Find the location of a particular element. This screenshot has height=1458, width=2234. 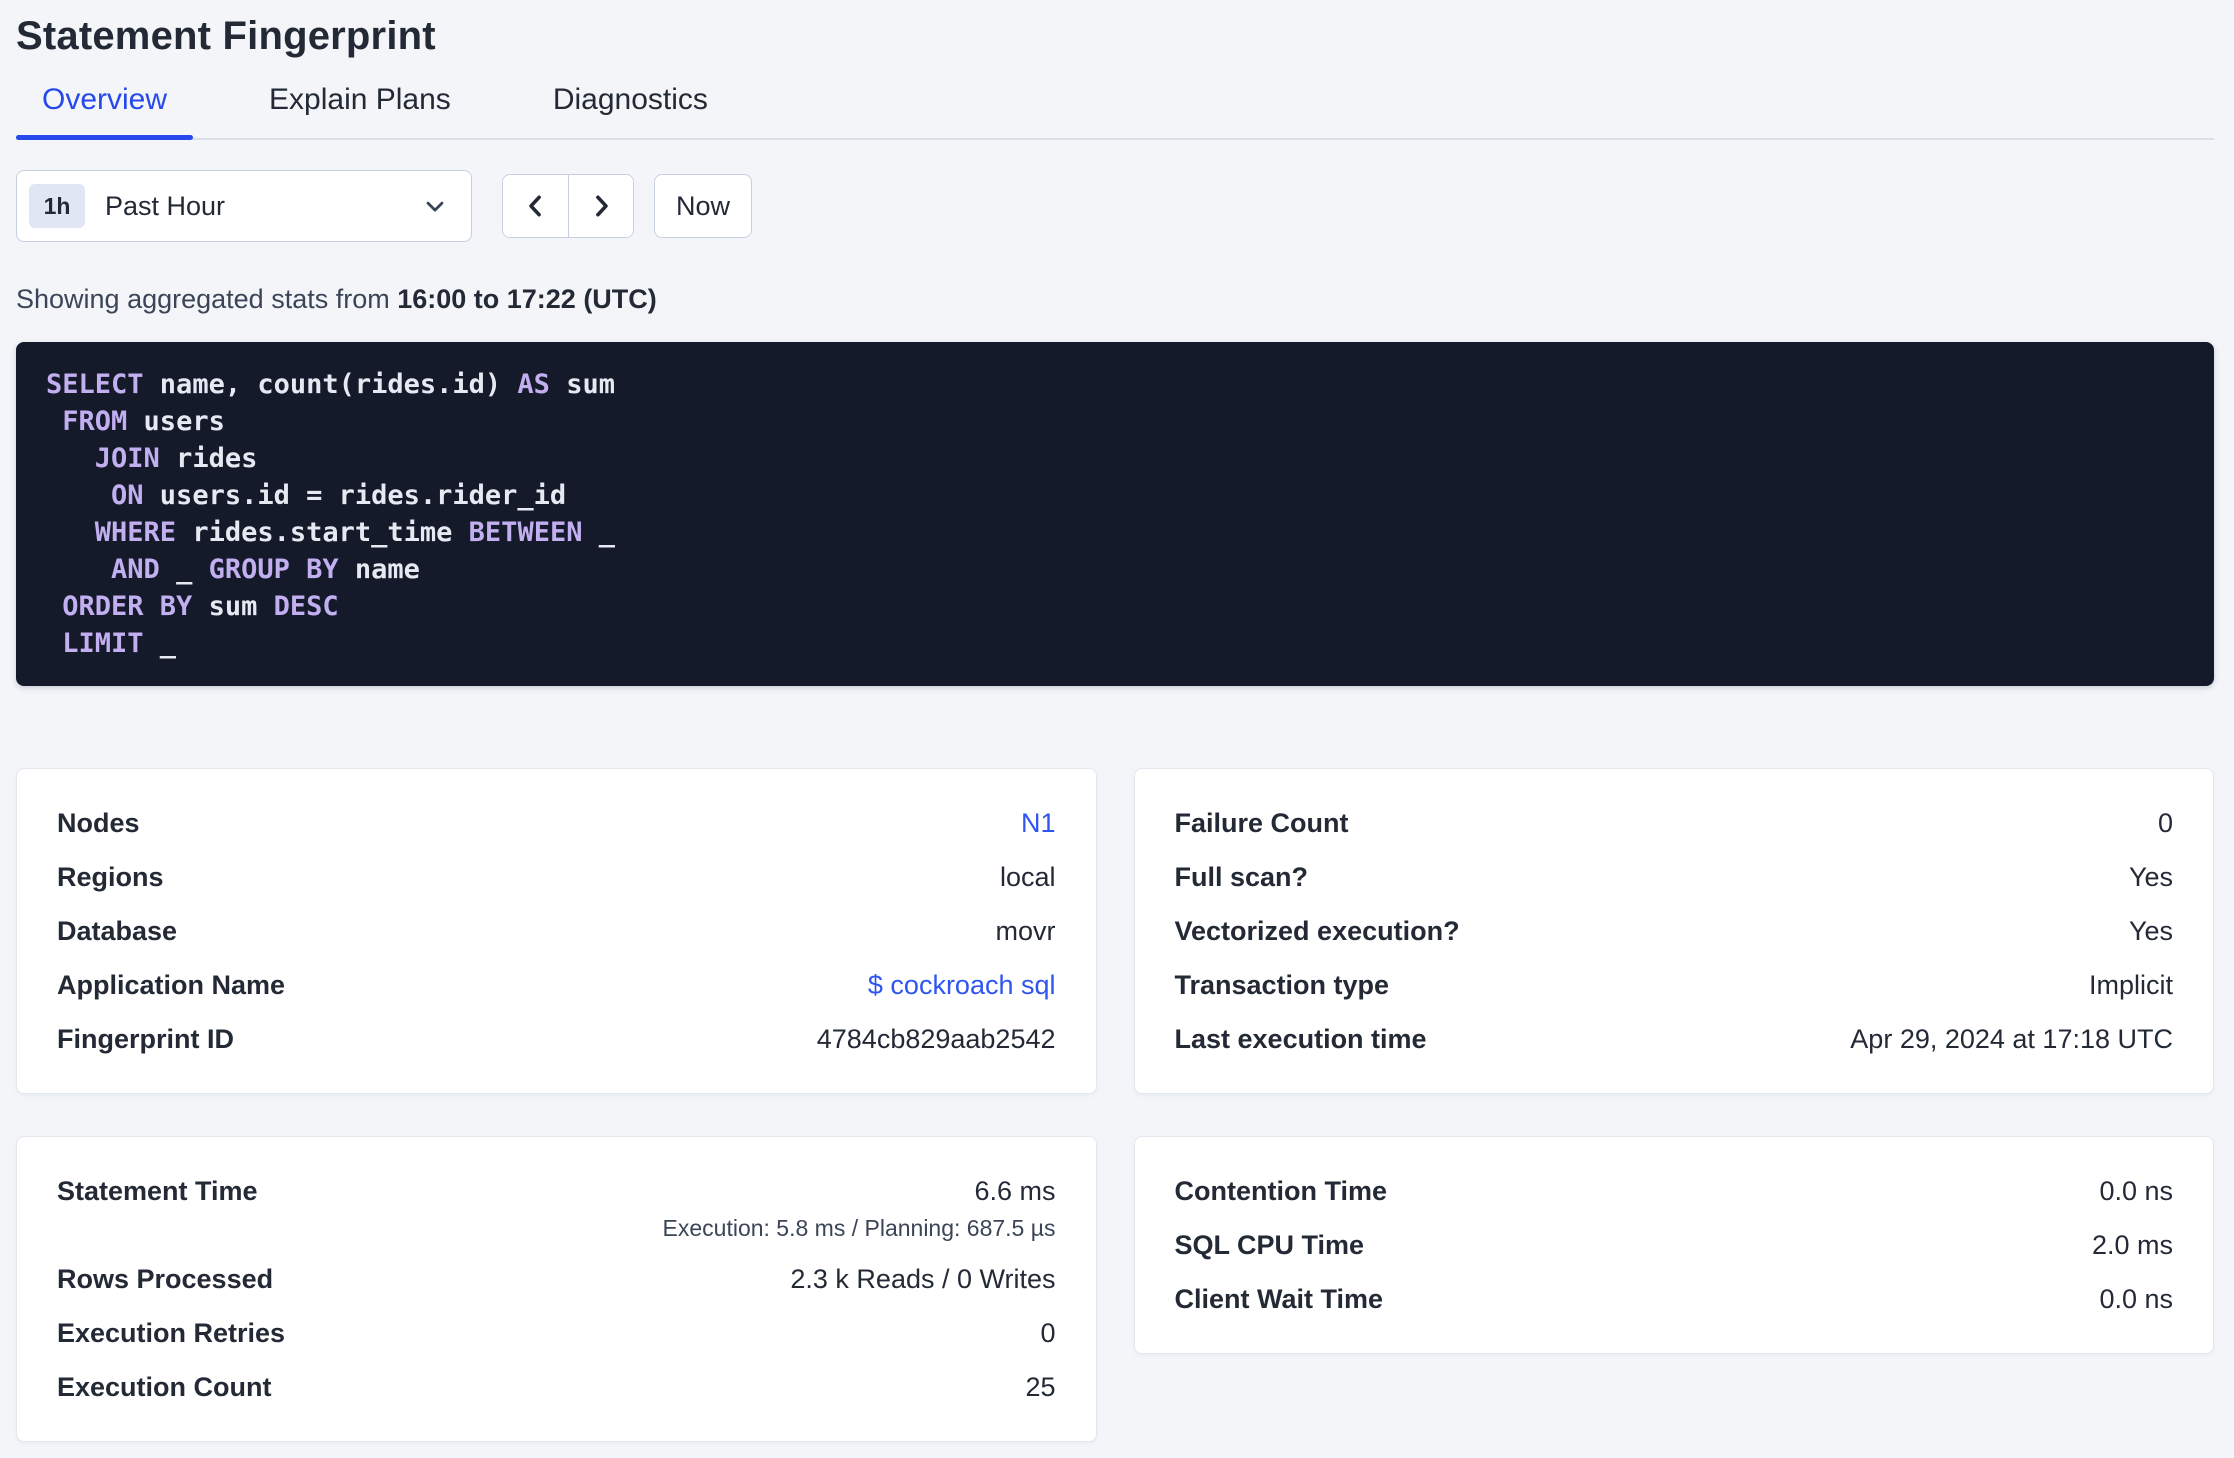

stat-row: SQL CPU Time 2.0 ms is located at coordinates (1674, 1245).